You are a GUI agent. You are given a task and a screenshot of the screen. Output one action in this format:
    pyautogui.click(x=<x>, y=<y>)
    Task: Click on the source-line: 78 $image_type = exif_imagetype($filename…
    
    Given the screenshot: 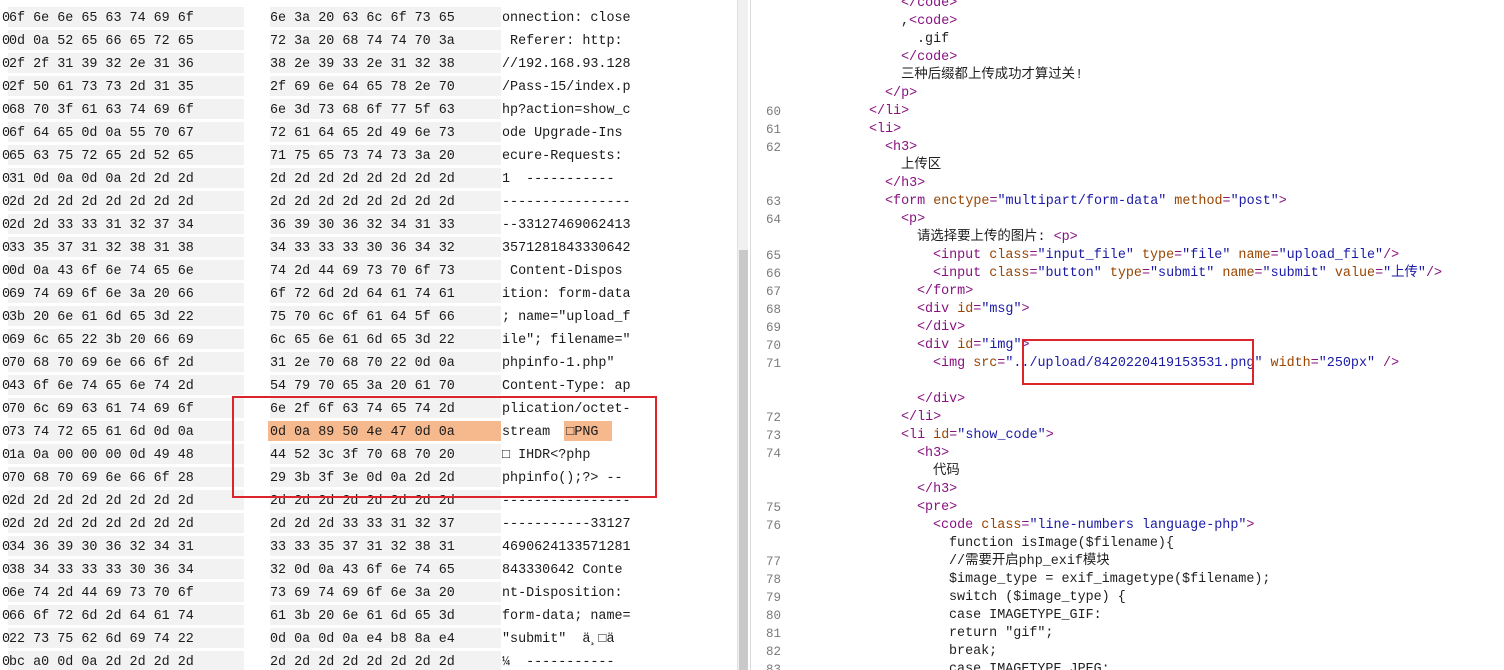 What is the action you would take?
    pyautogui.click(x=1127, y=580)
    